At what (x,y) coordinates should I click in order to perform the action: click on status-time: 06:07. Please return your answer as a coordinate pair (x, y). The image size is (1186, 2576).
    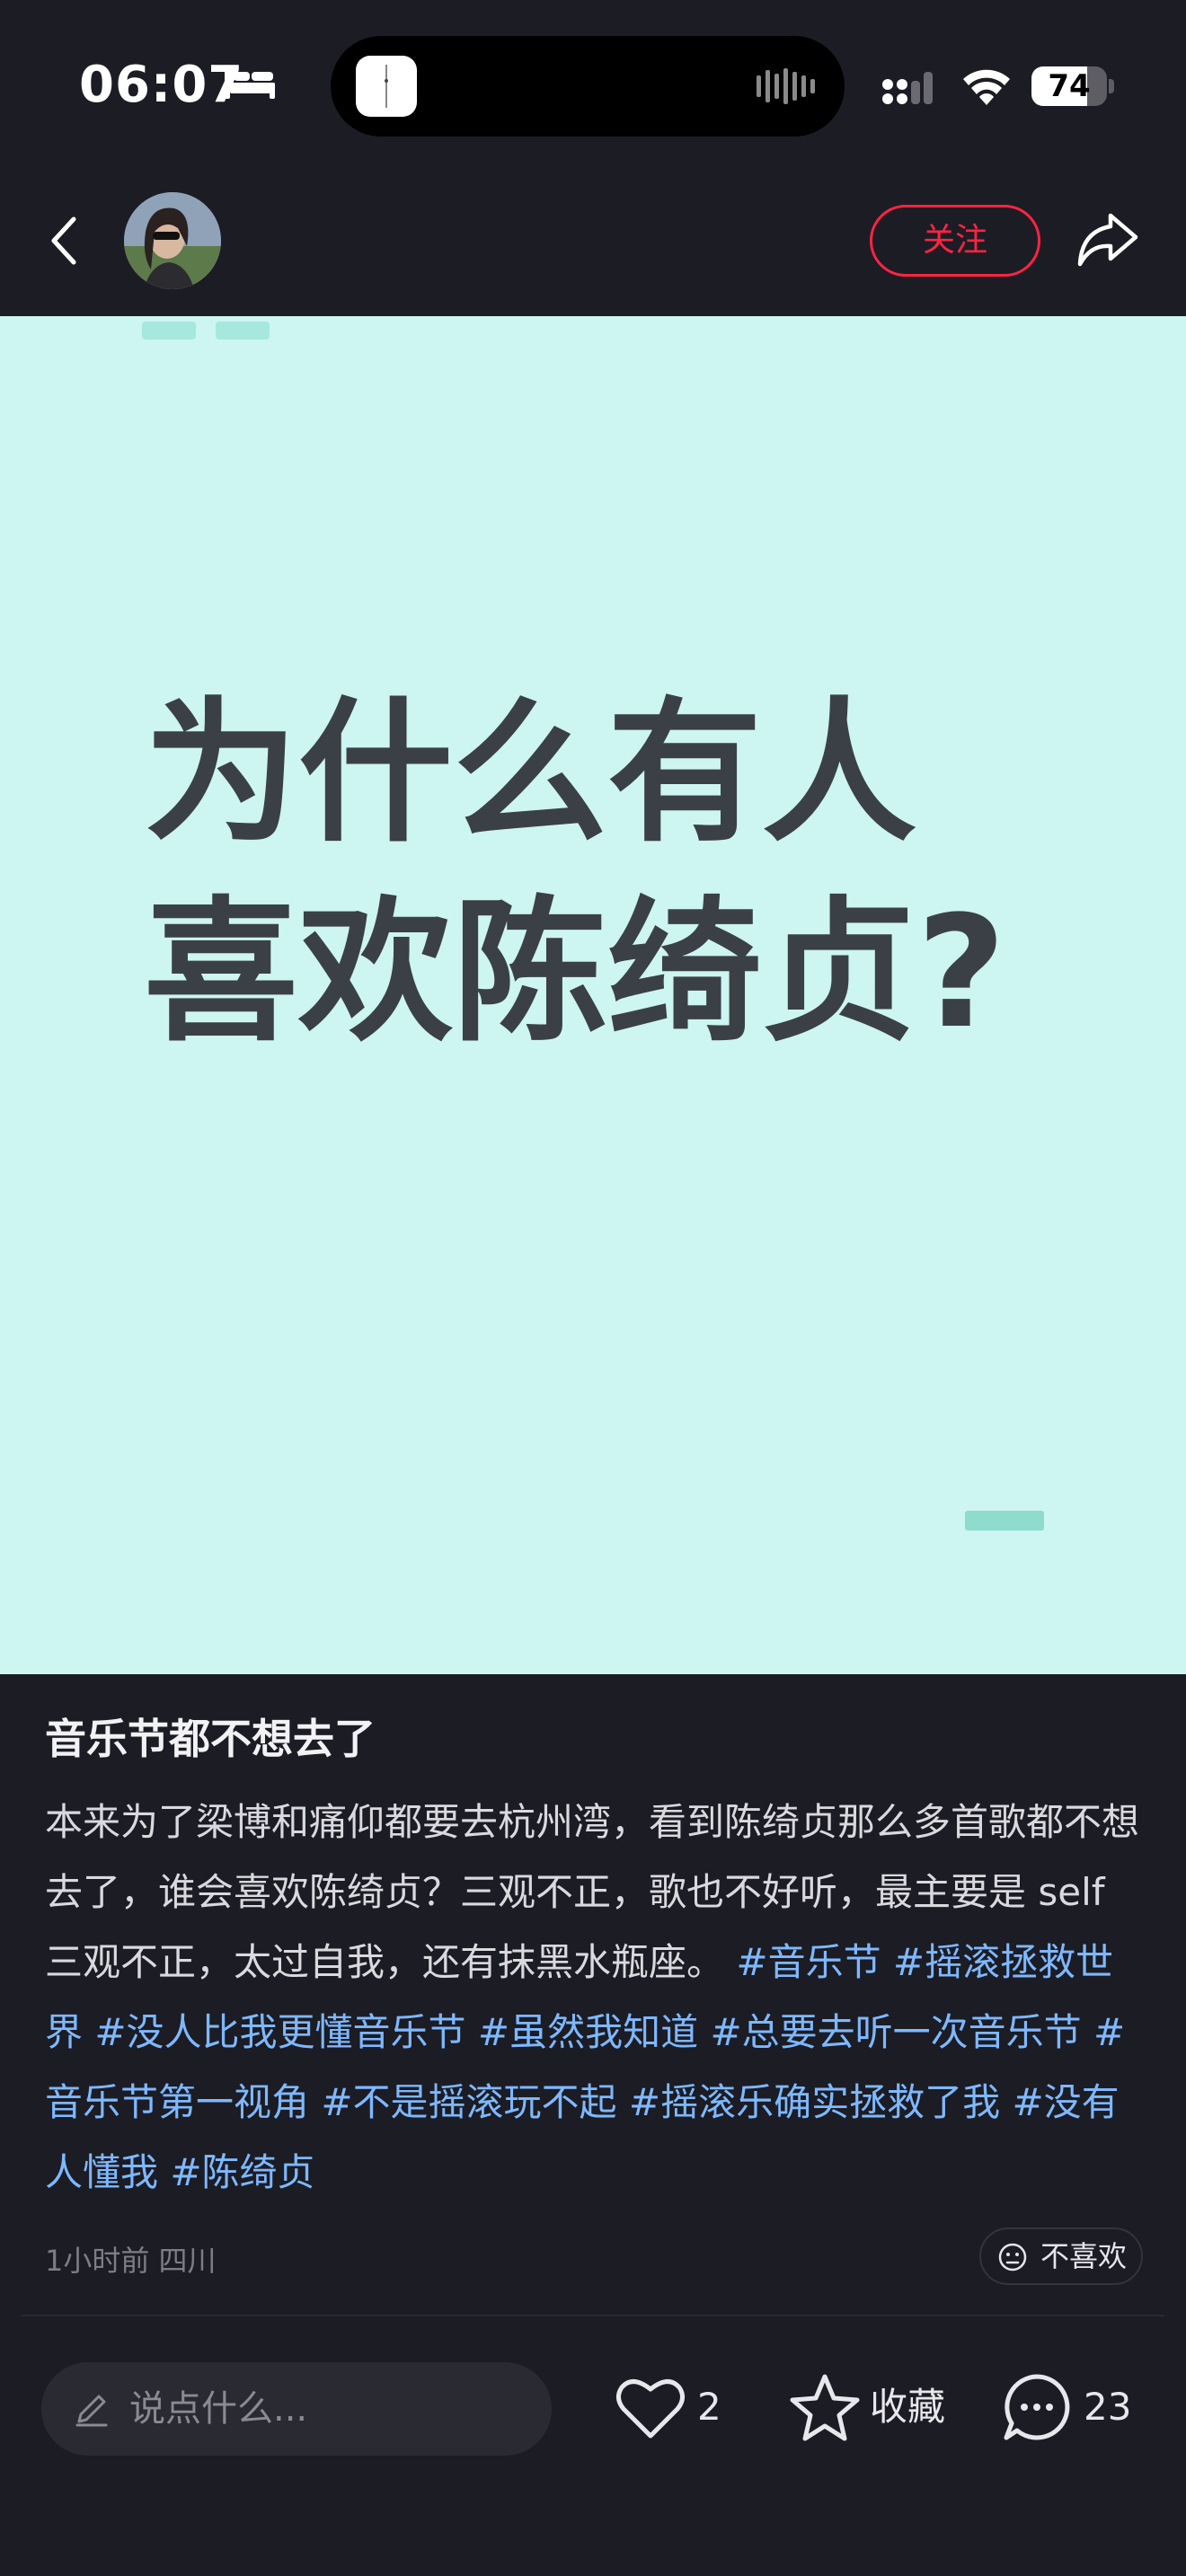
    Looking at the image, I should click on (161, 85).